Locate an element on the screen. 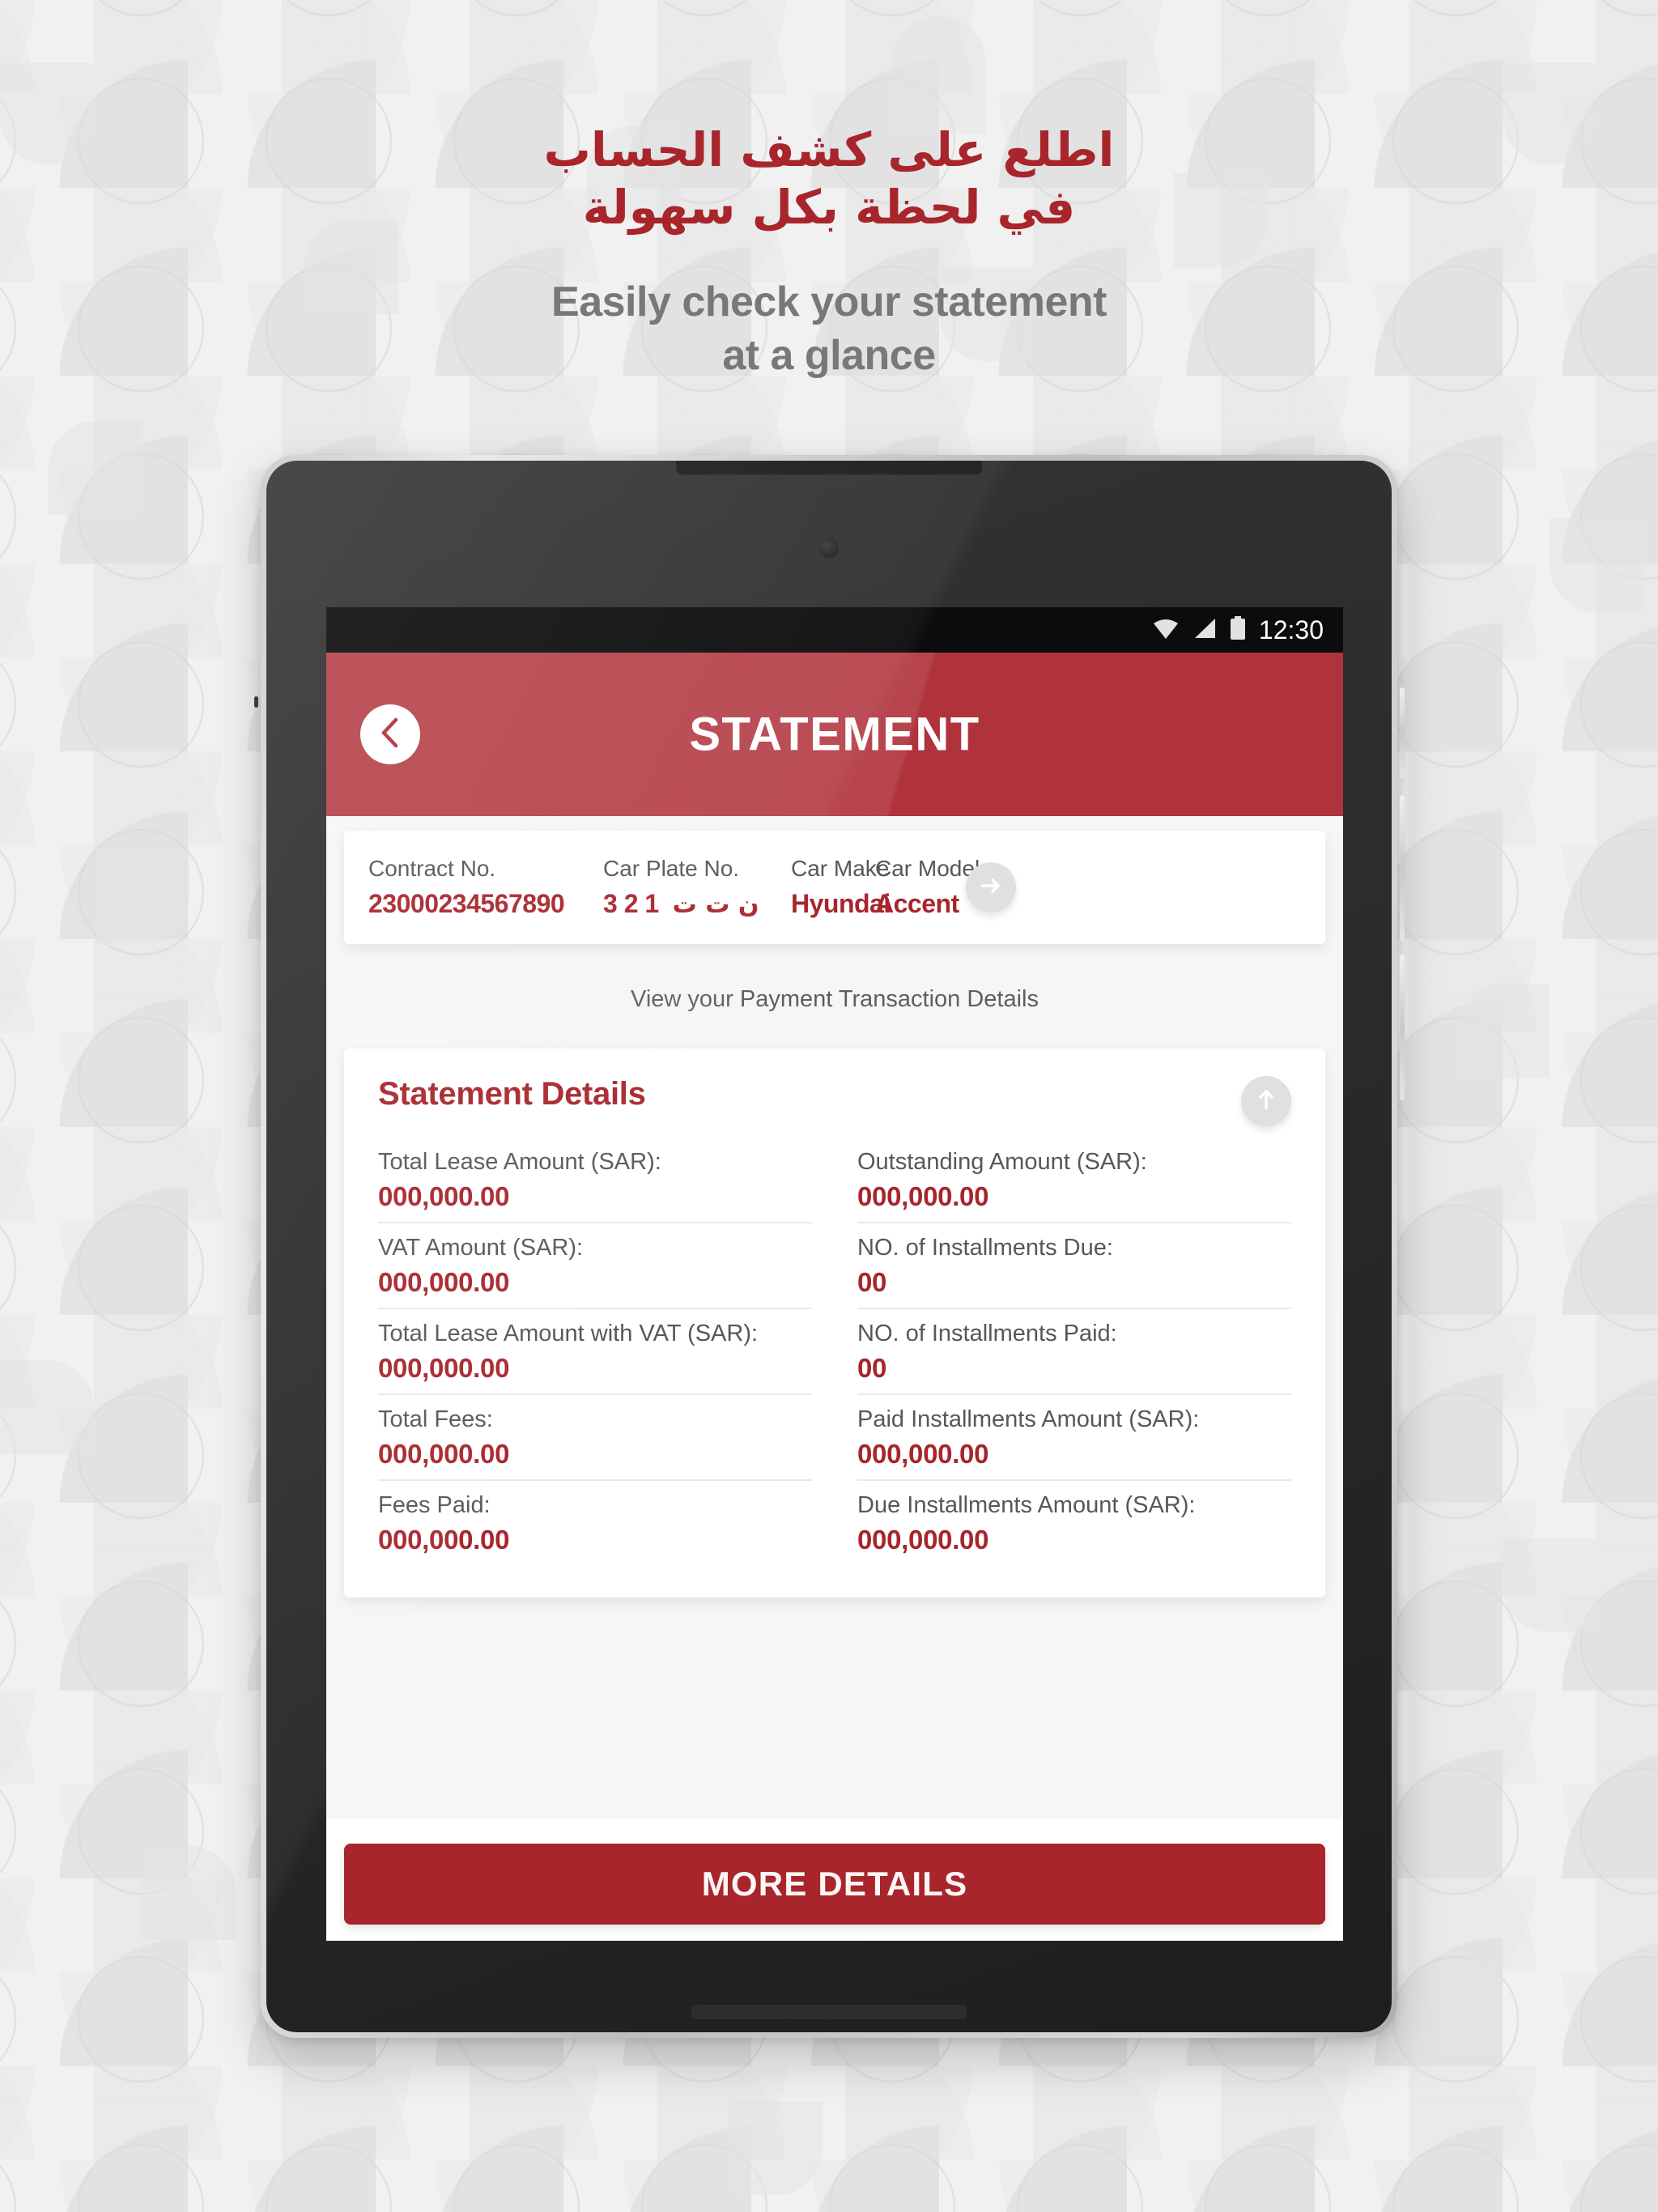 This screenshot has height=2212, width=1658. wifi-icon is located at coordinates (1166, 631).